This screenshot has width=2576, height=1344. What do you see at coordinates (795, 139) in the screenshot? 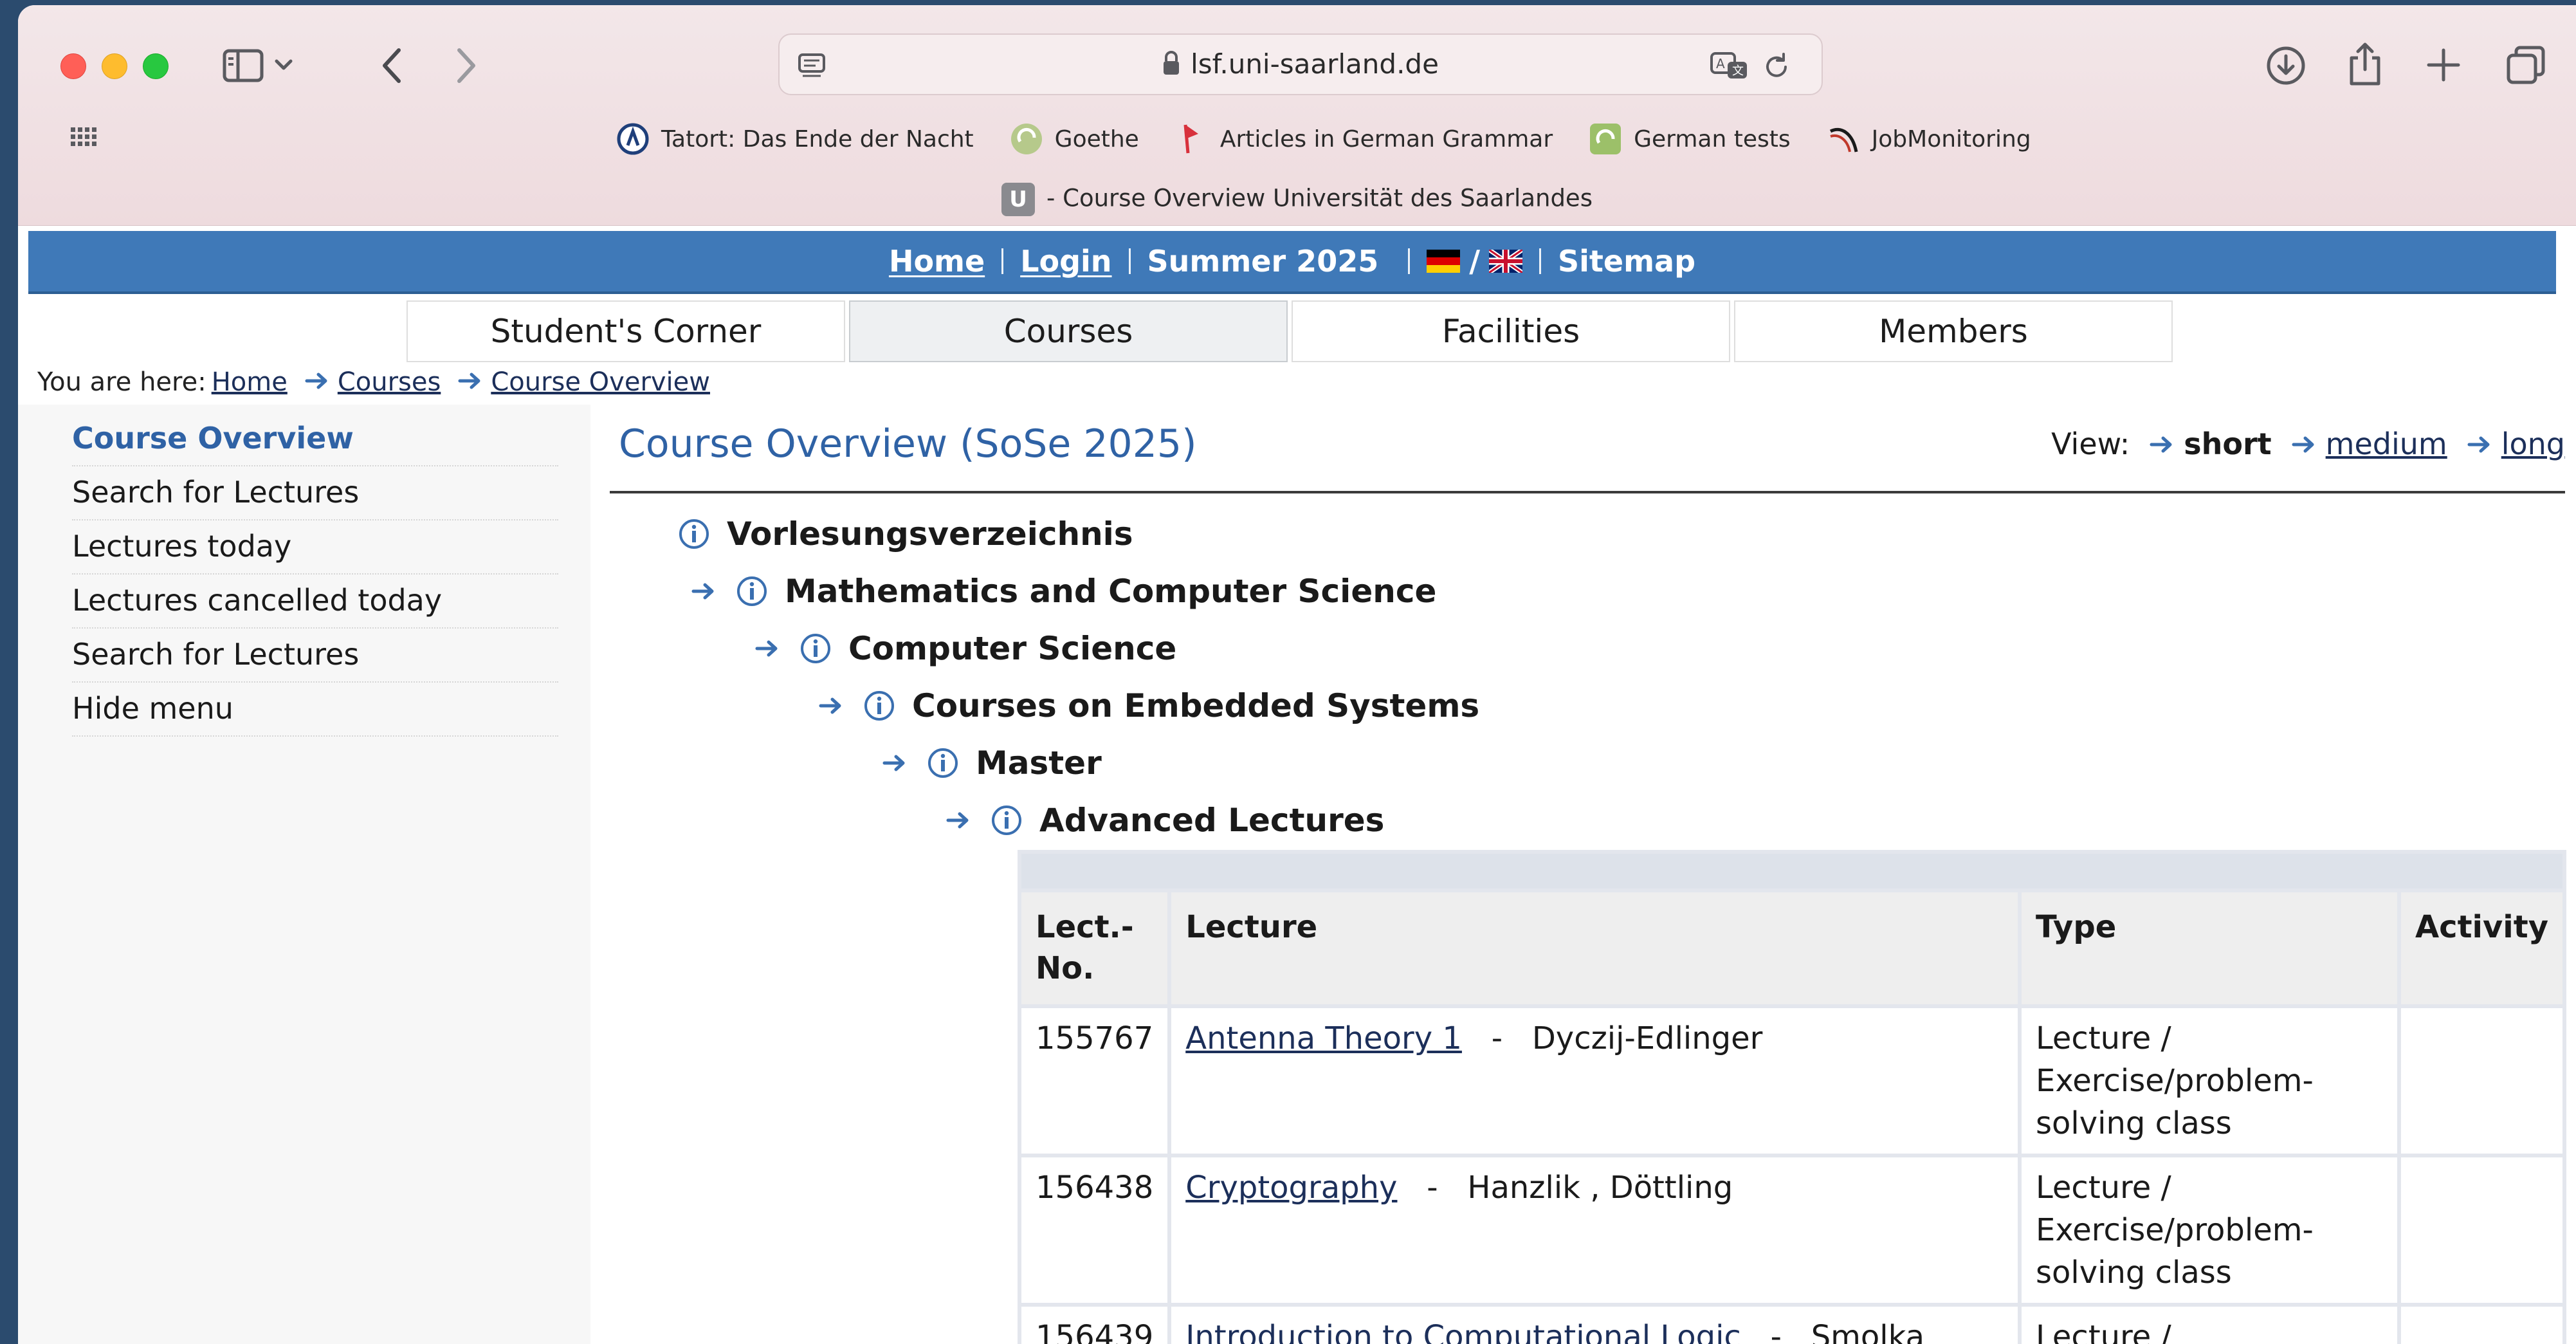
I see `bookmark-item: Tatort: Das Ende der Nacht` at bounding box center [795, 139].